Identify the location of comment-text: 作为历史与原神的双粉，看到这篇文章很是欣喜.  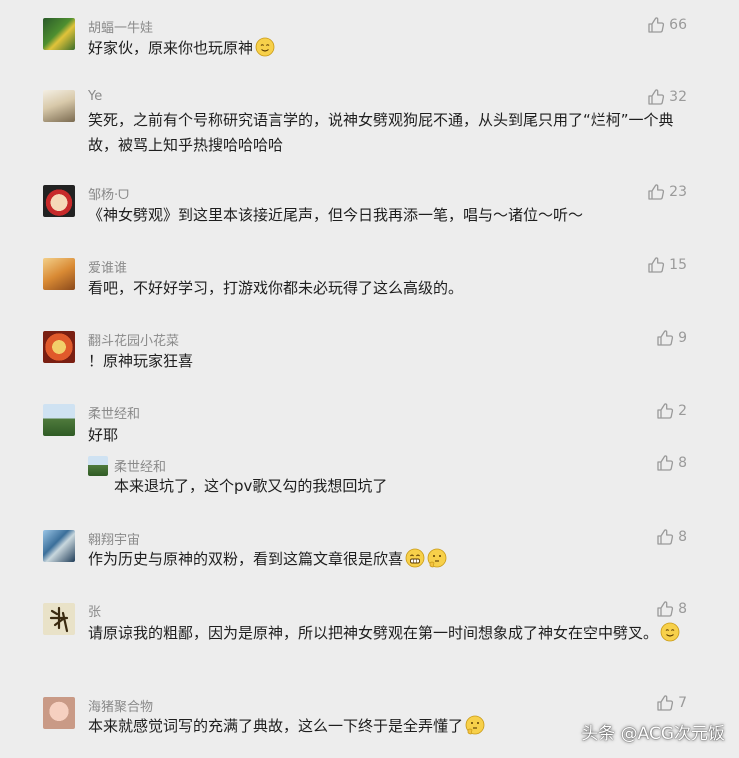
(388, 559).